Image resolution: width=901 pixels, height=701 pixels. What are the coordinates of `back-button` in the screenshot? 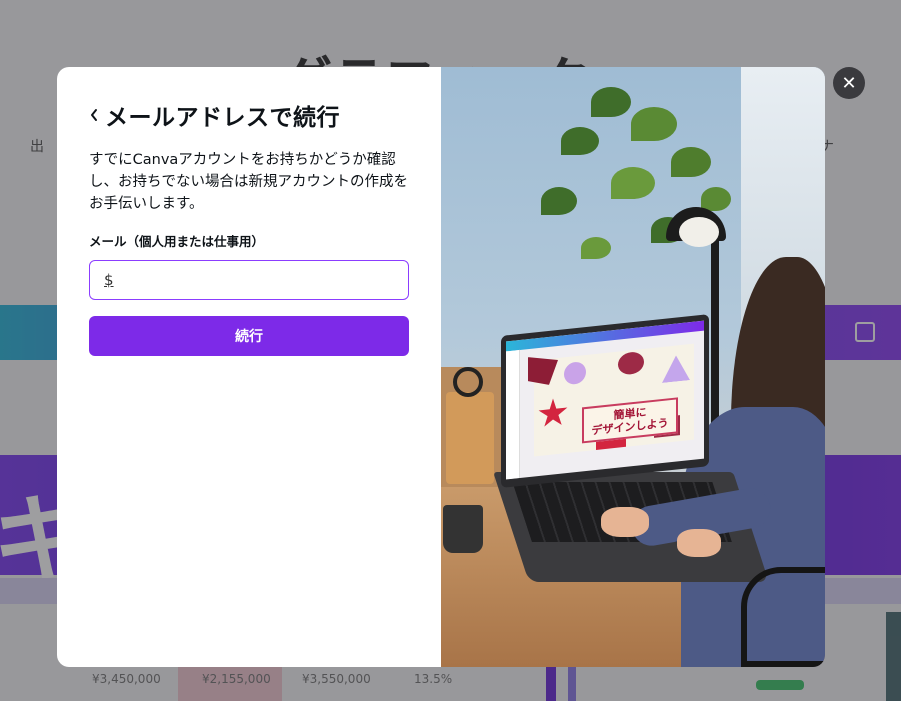 It's located at (97, 115).